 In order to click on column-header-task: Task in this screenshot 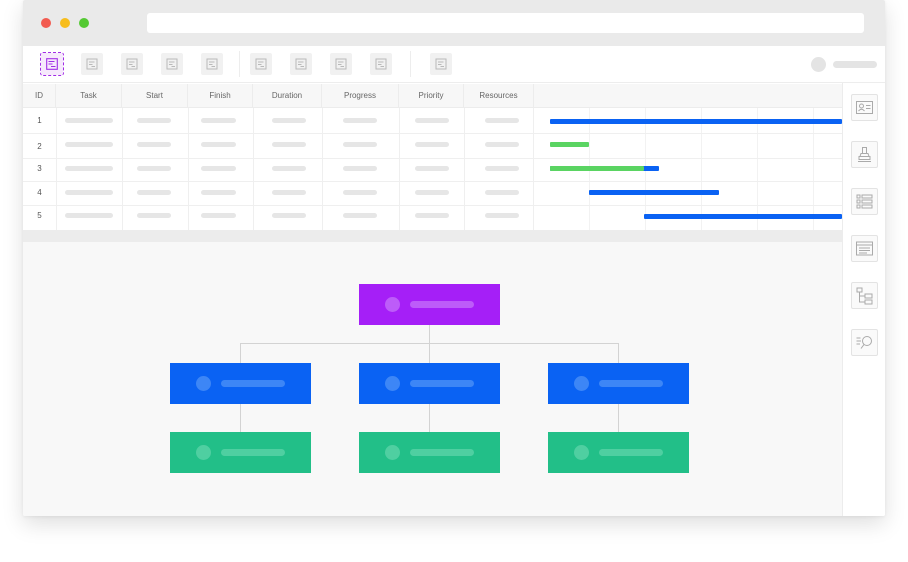, I will do `click(89, 96)`.